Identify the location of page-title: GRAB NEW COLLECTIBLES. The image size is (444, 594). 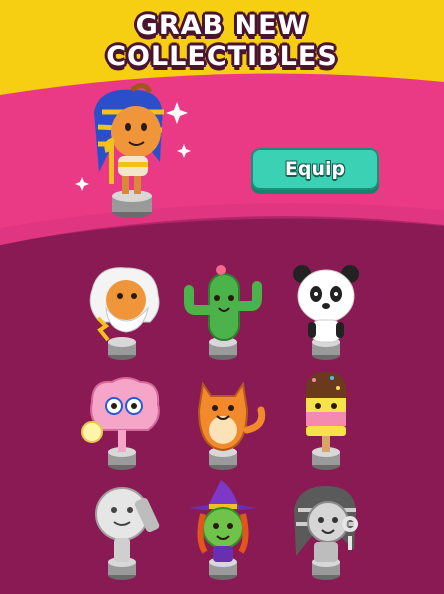
(222, 41).